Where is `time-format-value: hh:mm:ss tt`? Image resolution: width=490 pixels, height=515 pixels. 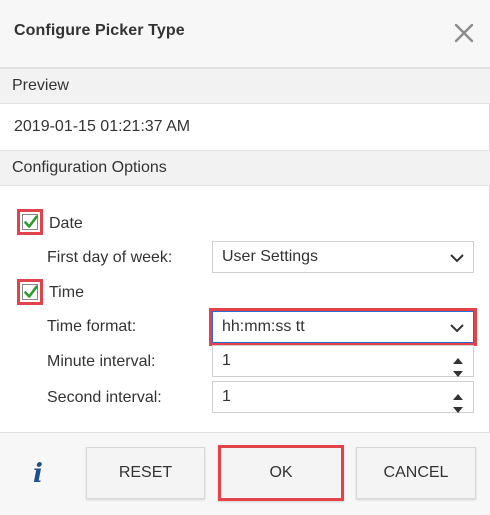 time-format-value: hh:mm:ss tt is located at coordinates (263, 326).